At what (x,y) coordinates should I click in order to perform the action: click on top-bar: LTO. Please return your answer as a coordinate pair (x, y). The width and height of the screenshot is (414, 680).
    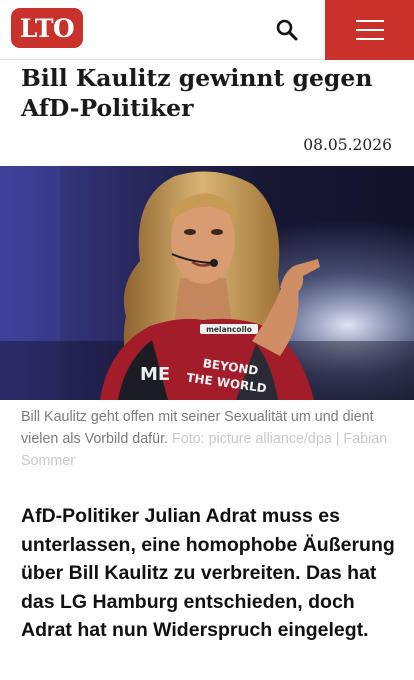
    Looking at the image, I should click on (207, 30).